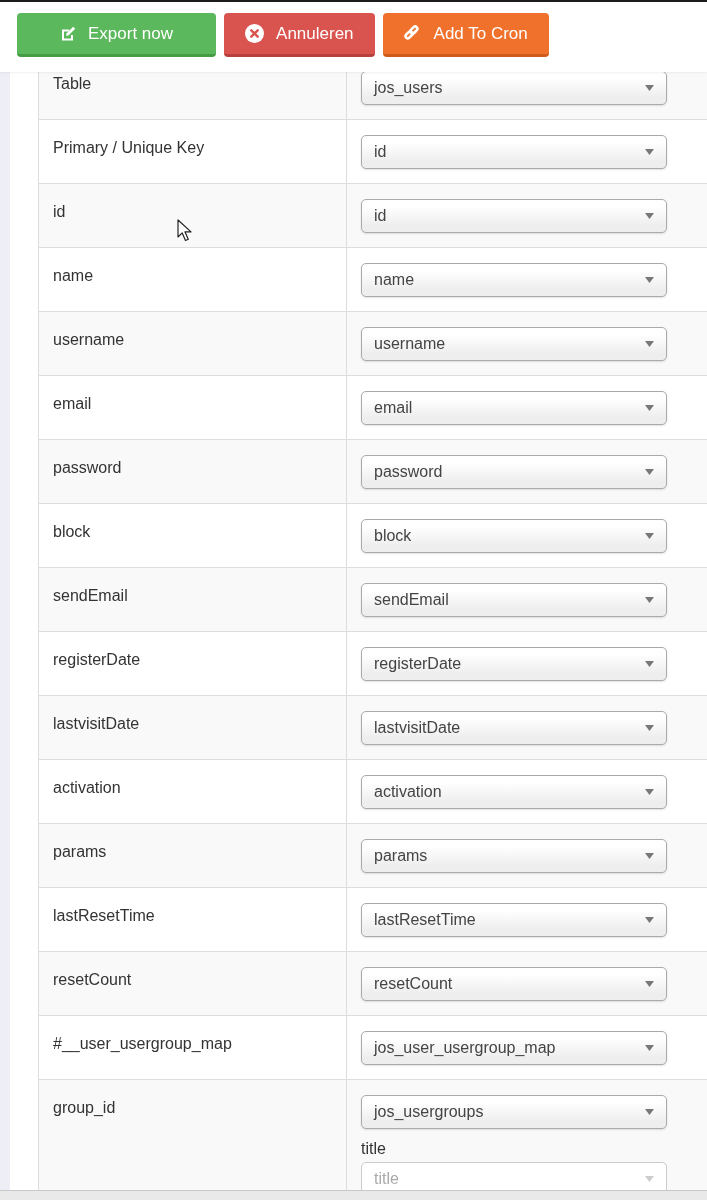 The image size is (707, 1200). What do you see at coordinates (97, 659) in the screenshot?
I see `field-label: registerDate` at bounding box center [97, 659].